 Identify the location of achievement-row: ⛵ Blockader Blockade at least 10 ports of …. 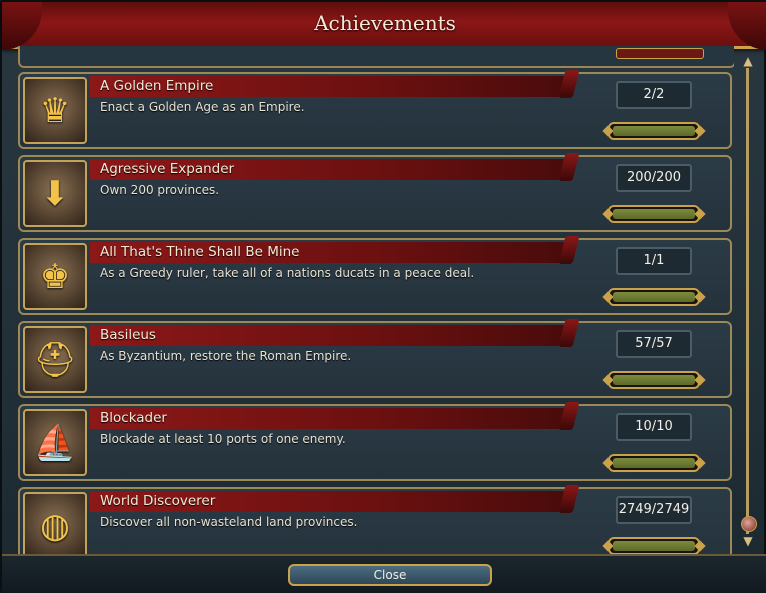
(375, 442).